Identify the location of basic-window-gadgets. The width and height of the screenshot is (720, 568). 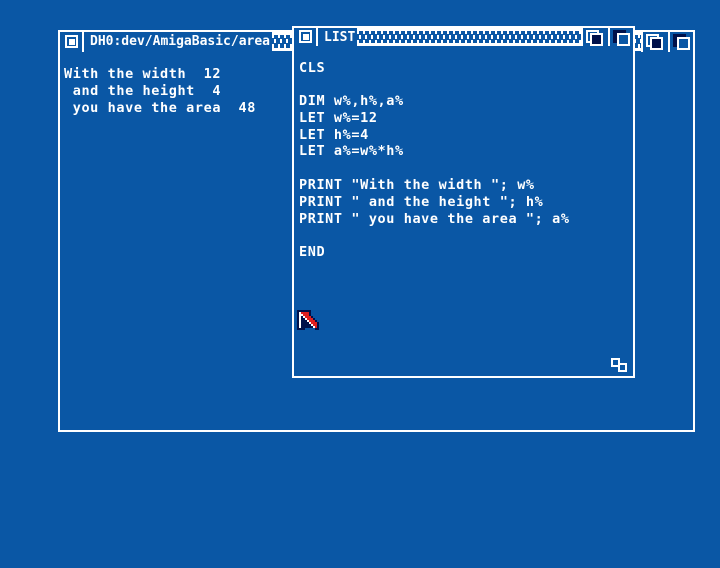
(667, 42).